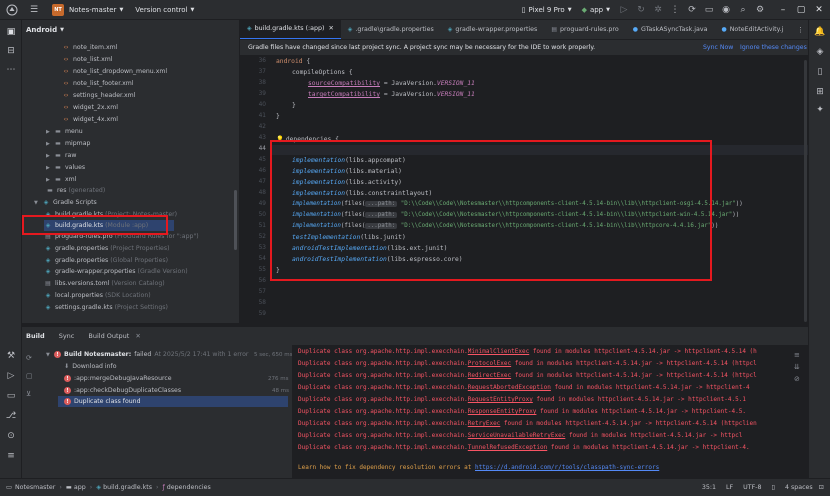  Describe the element at coordinates (799, 355) in the screenshot. I see `soft-wrap-icon: ≡` at that location.